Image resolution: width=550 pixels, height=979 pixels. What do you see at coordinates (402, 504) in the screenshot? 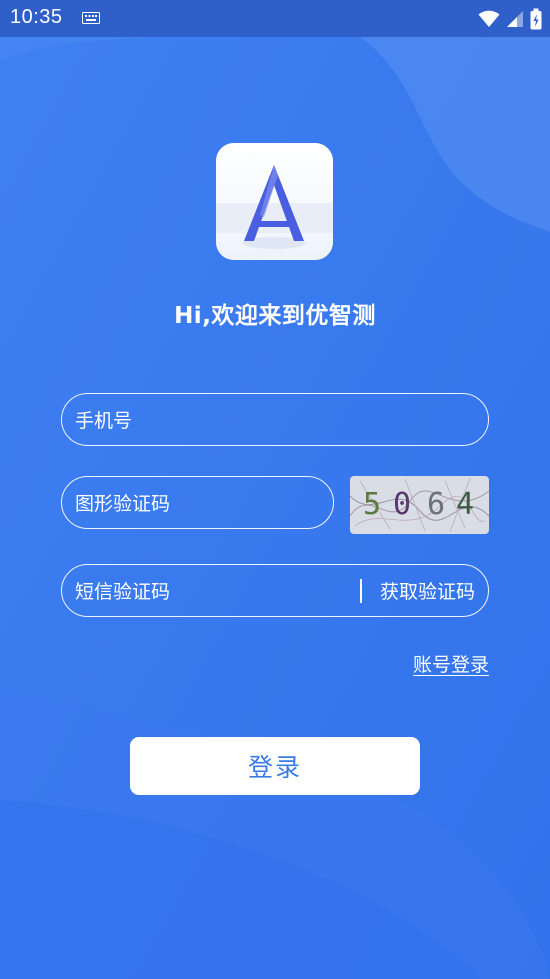
I see `captcha-digit-2: 0` at bounding box center [402, 504].